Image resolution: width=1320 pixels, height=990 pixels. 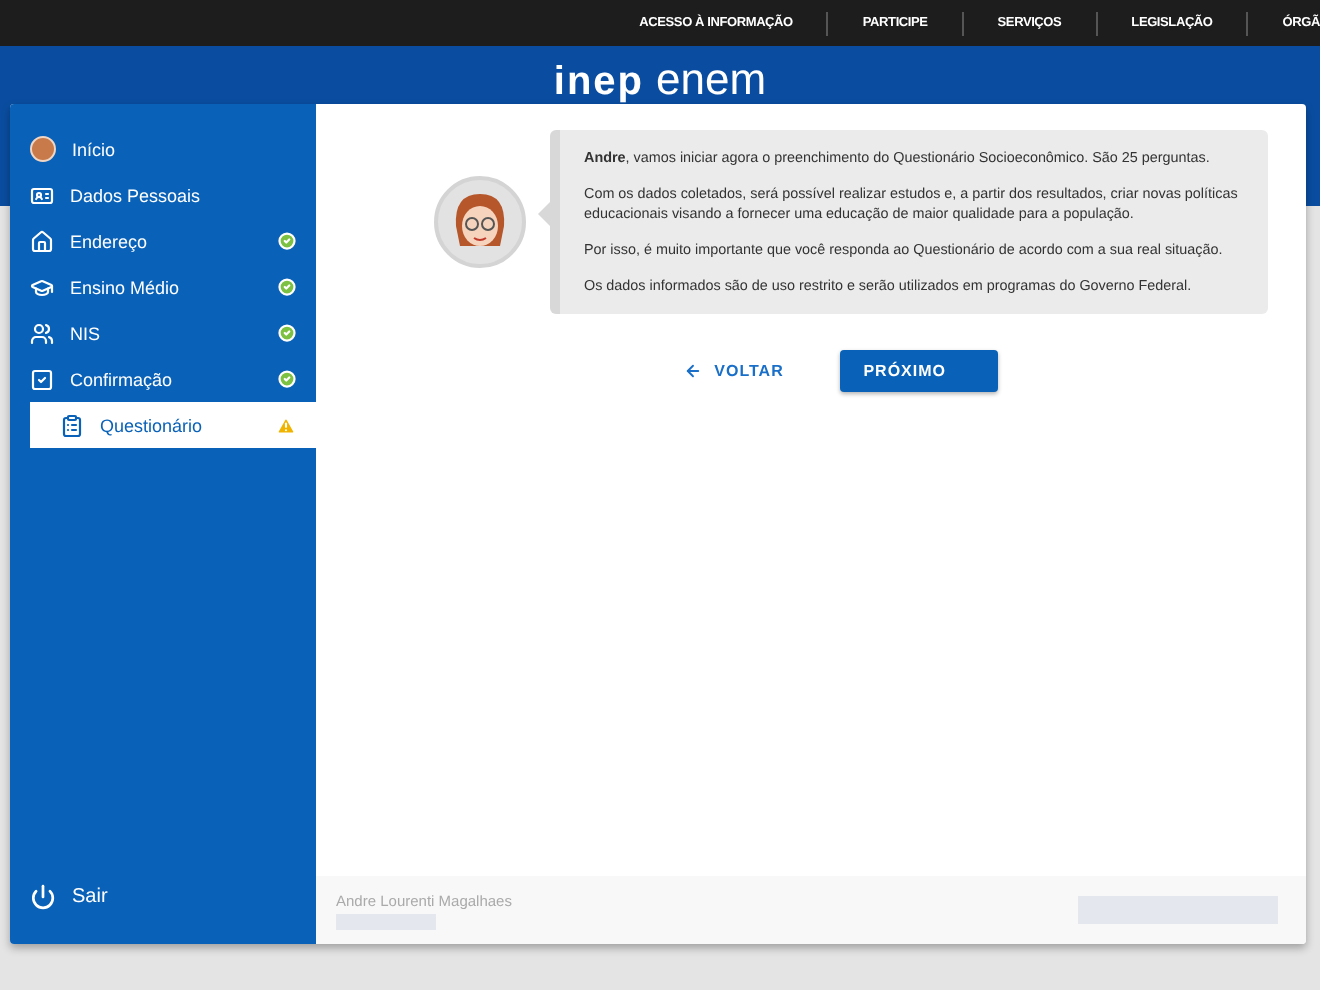 What do you see at coordinates (42, 333) in the screenshot?
I see `people-icon` at bounding box center [42, 333].